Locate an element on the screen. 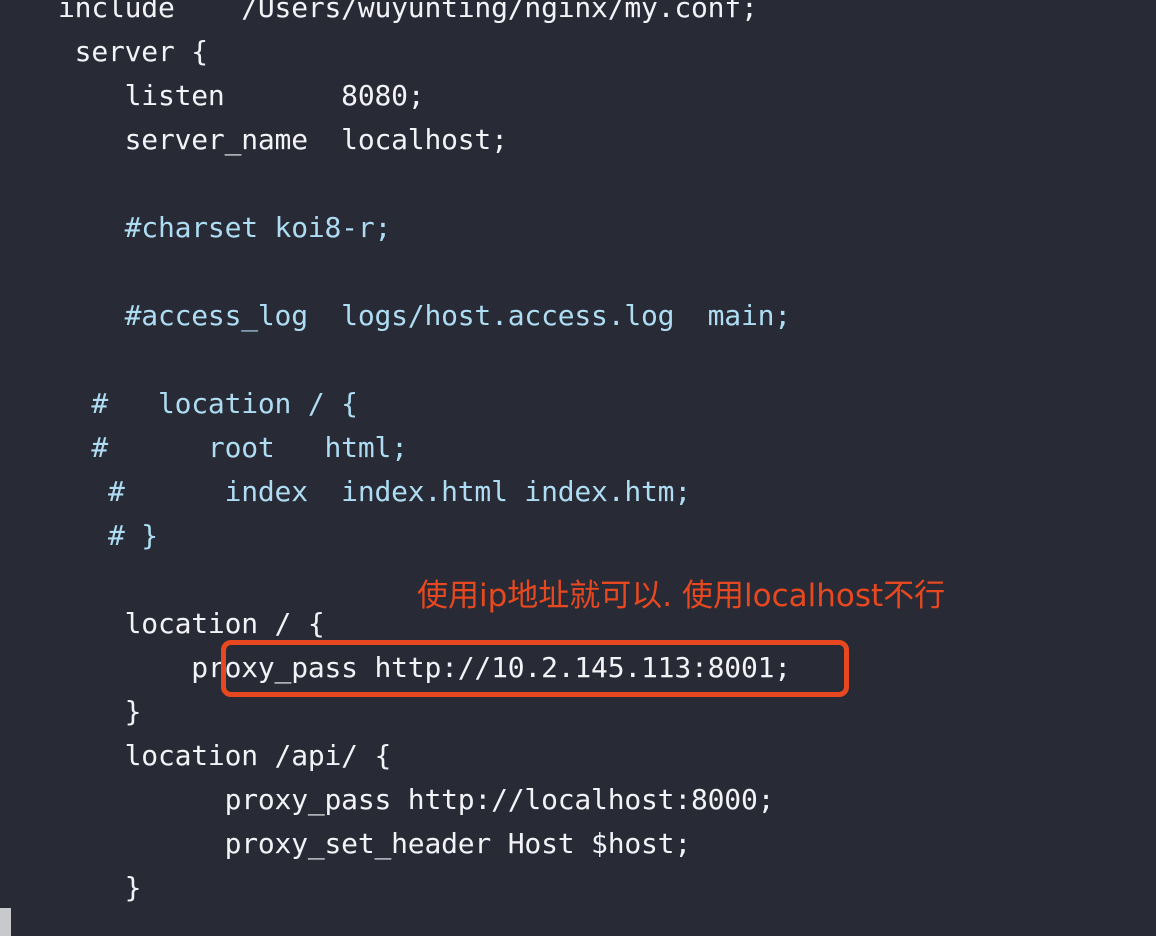 Image resolution: width=1156 pixels, height=936 pixels. code-line: location /api/ { is located at coordinates (225, 756).